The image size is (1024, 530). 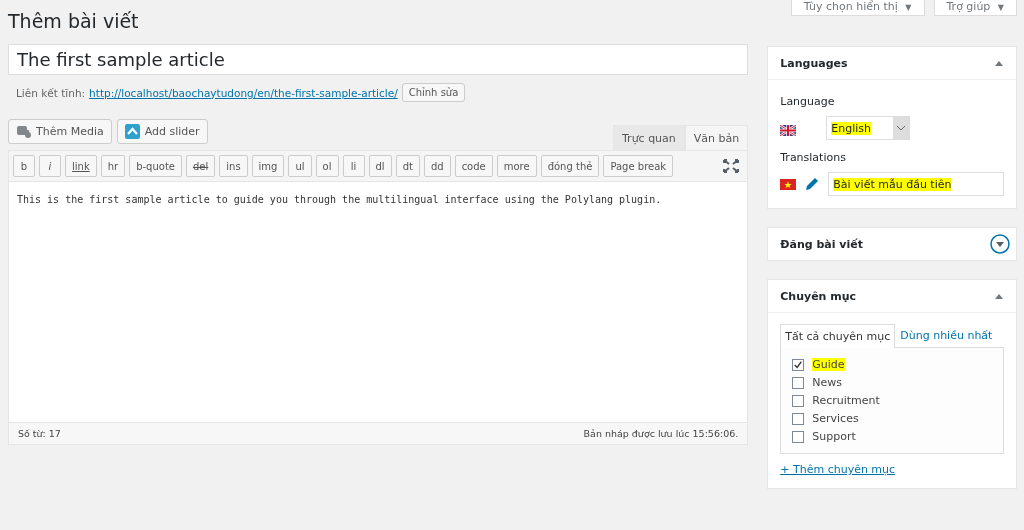 I want to click on quicktag-button: li, so click(x=353, y=166).